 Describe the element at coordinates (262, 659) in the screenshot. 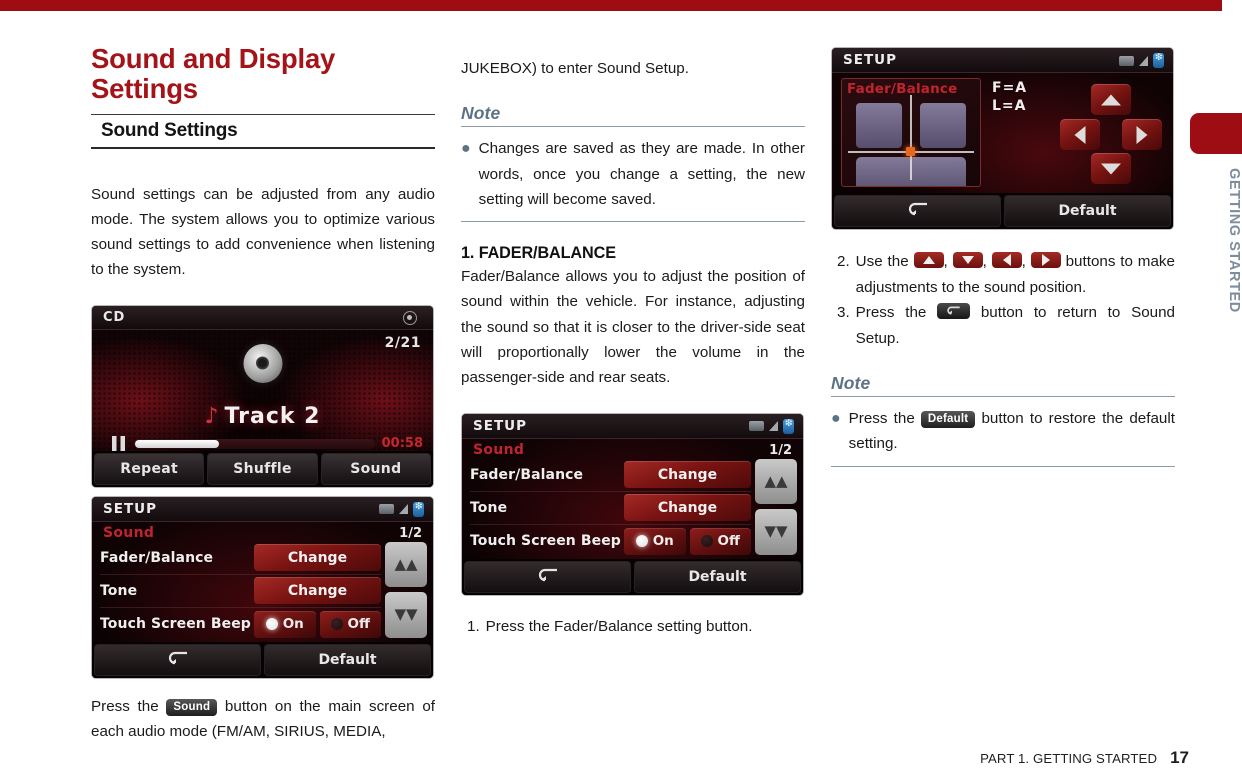

I see `setup-footer-bar: Default` at that location.